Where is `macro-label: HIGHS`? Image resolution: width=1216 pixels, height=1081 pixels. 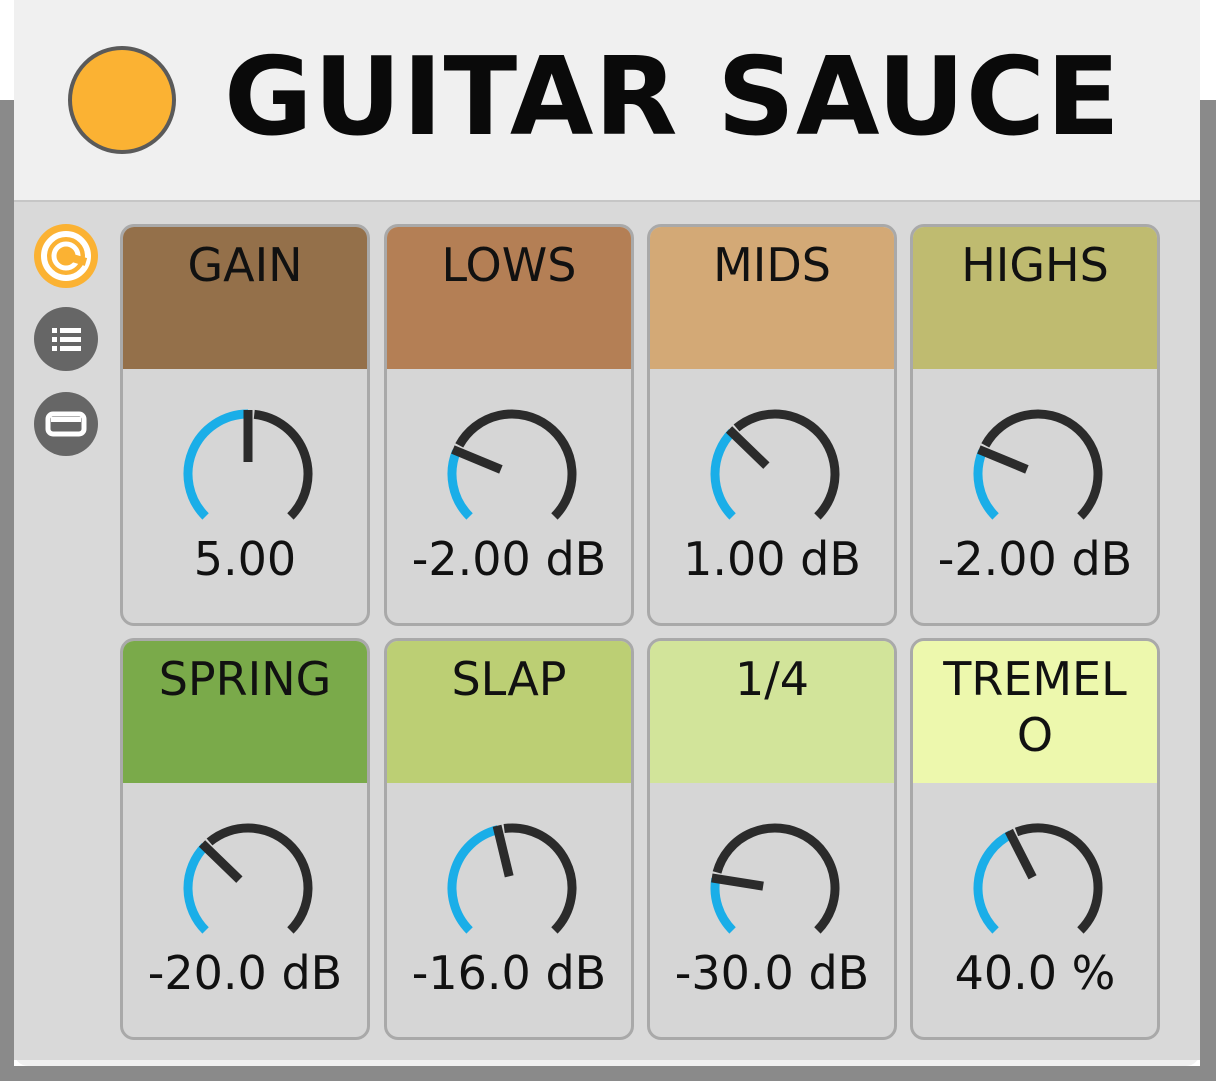
macro-label: HIGHS is located at coordinates (1035, 265).